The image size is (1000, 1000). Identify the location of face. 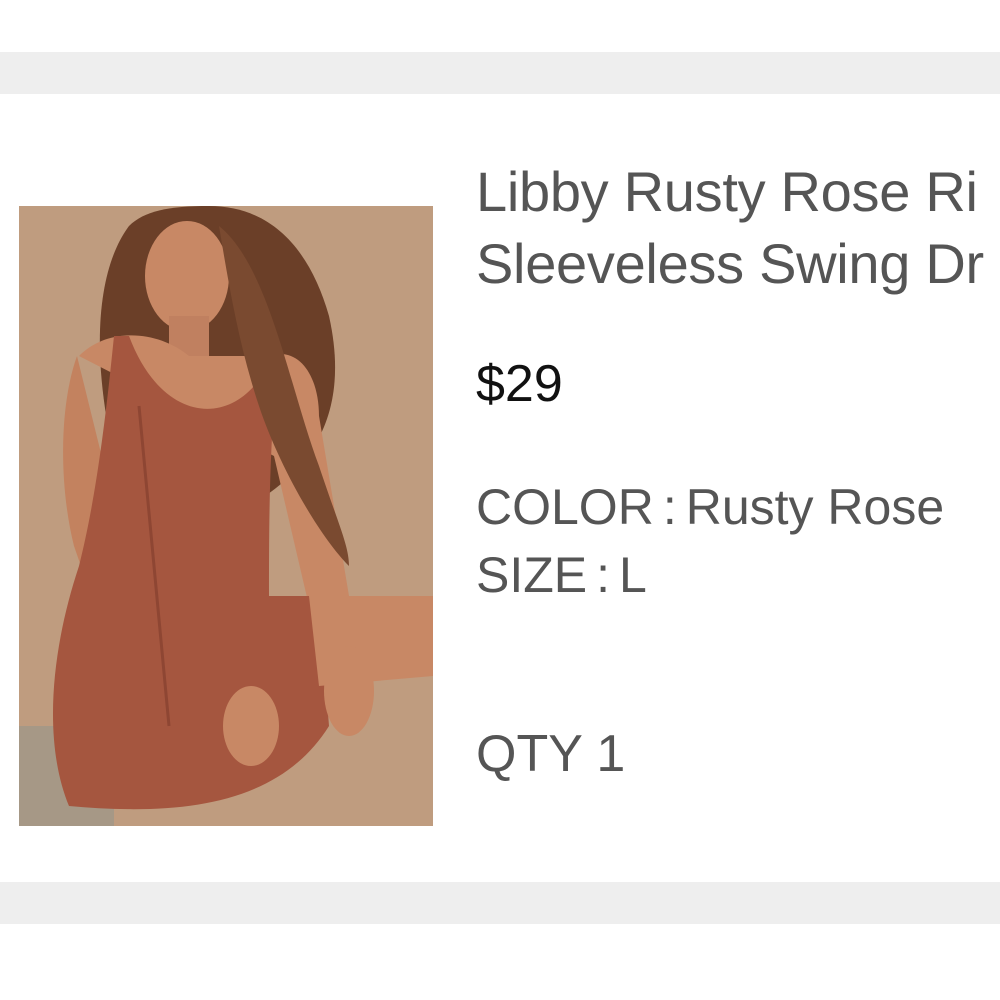
(187, 276).